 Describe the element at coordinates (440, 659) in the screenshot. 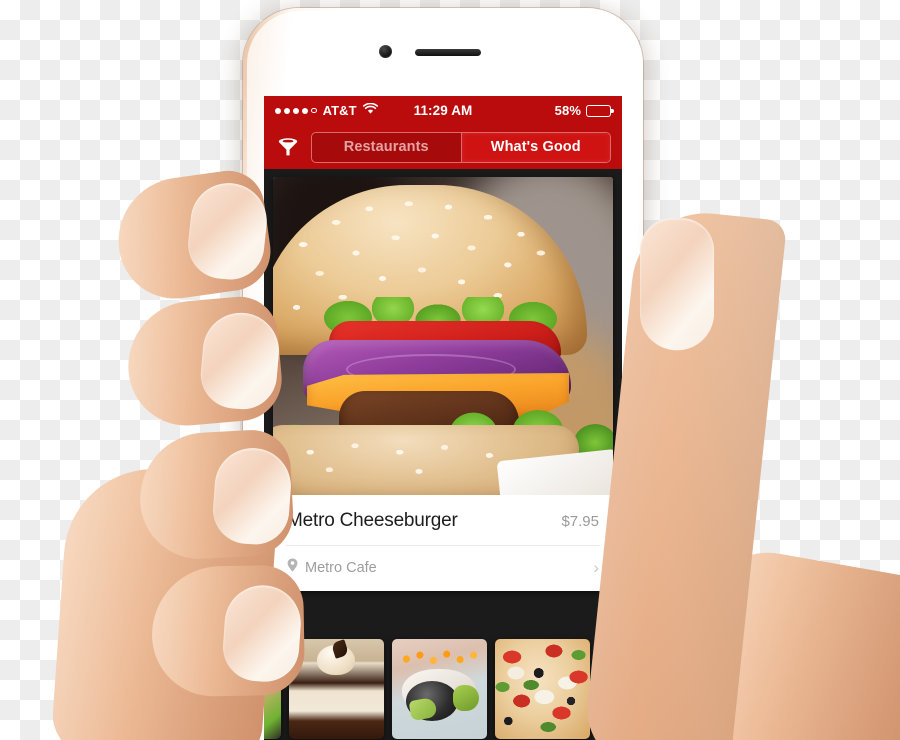

I see `roe-shape` at that location.